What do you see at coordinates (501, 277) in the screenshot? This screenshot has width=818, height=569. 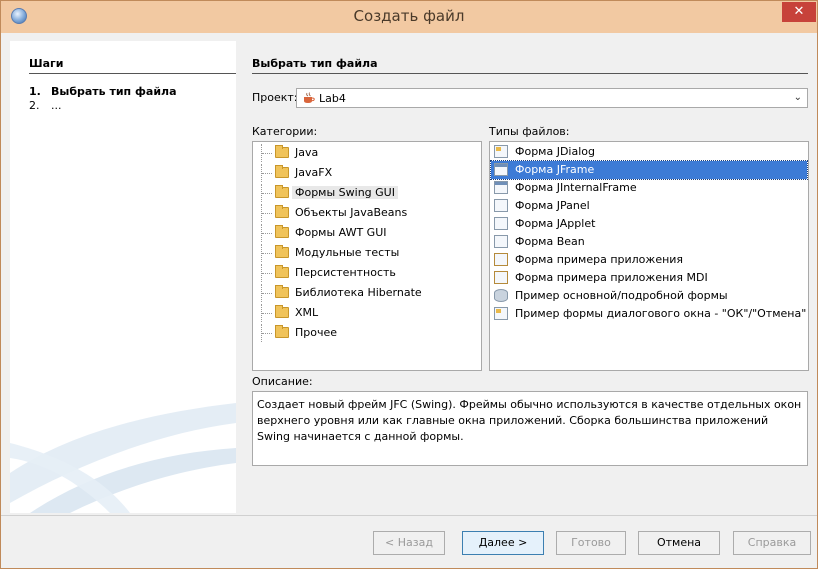 I see `sample-mdi-app-form-icon` at bounding box center [501, 277].